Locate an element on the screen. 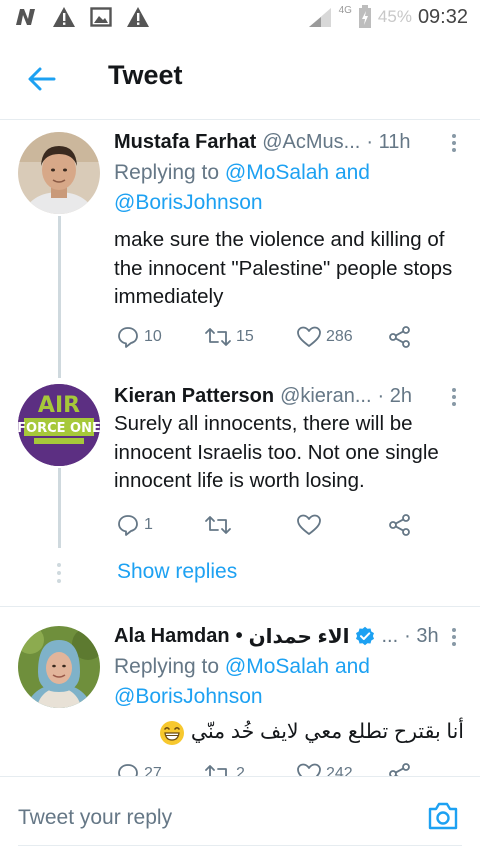 The width and height of the screenshot is (480, 854). tweet-header: Kieran Patterson @kieran... · 2h is located at coordinates (288, 396).